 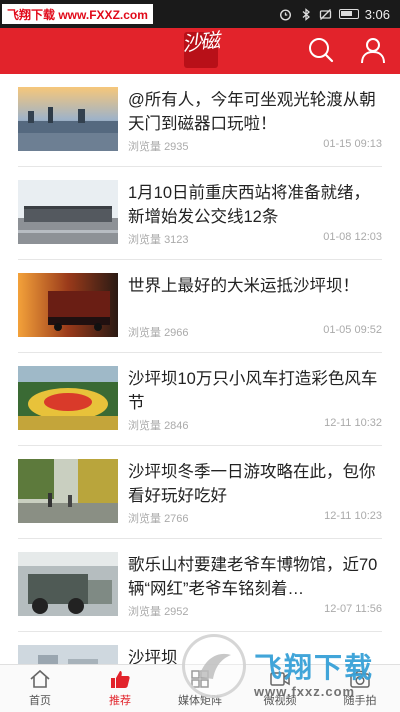 I want to click on search-button, so click(x=321, y=50).